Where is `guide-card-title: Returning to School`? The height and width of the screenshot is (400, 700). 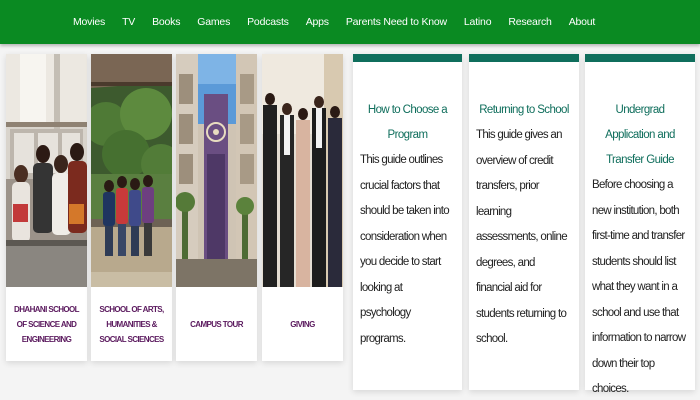
guide-card-title: Returning to School is located at coordinates (524, 110).